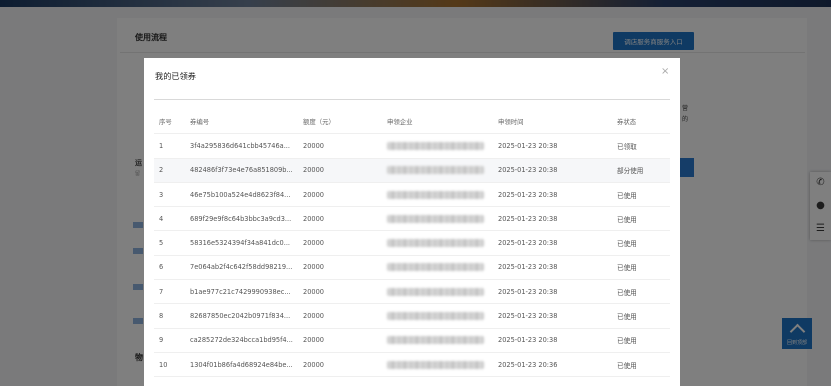 This screenshot has height=386, width=831. I want to click on row-no: 4, so click(169, 219).